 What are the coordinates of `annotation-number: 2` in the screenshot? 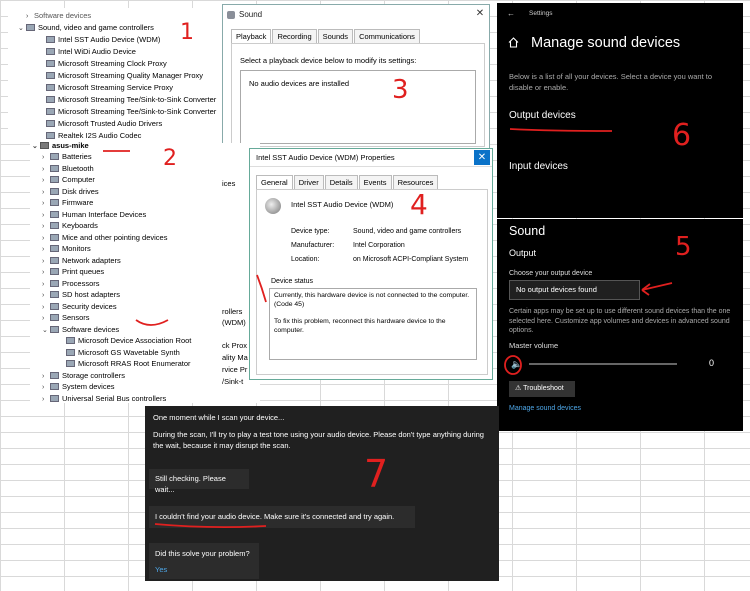 It's located at (170, 158).